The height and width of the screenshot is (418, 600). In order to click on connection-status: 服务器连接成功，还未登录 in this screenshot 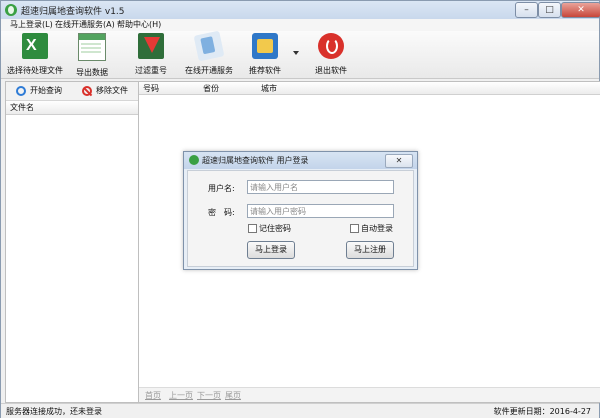, I will do `click(54, 411)`.